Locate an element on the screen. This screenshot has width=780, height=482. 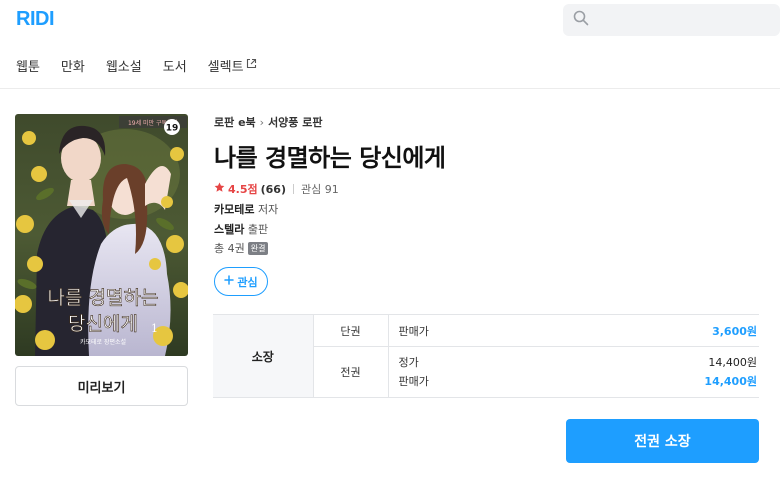
search-box is located at coordinates (671, 20).